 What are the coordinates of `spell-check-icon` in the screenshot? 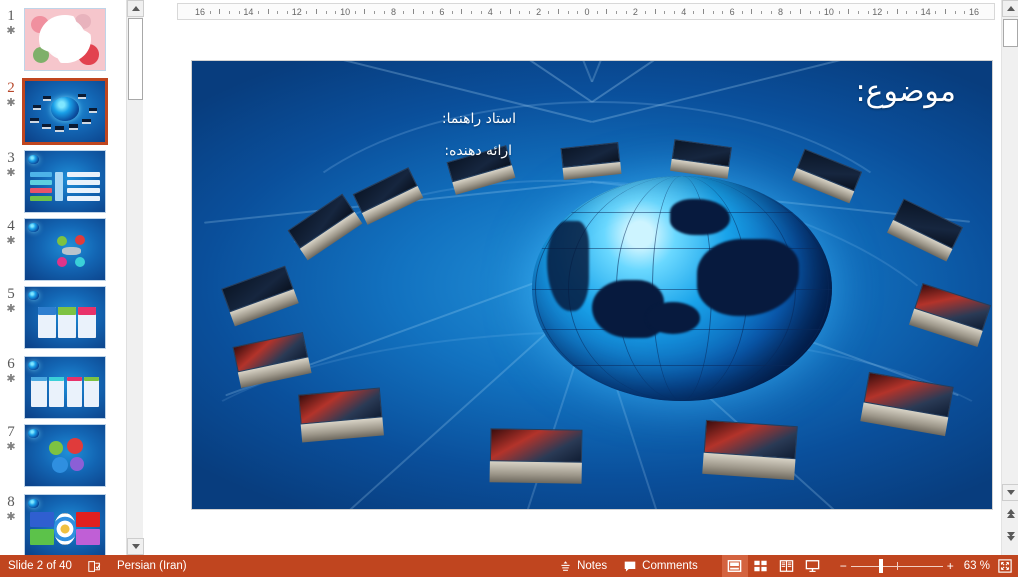 It's located at (94, 566).